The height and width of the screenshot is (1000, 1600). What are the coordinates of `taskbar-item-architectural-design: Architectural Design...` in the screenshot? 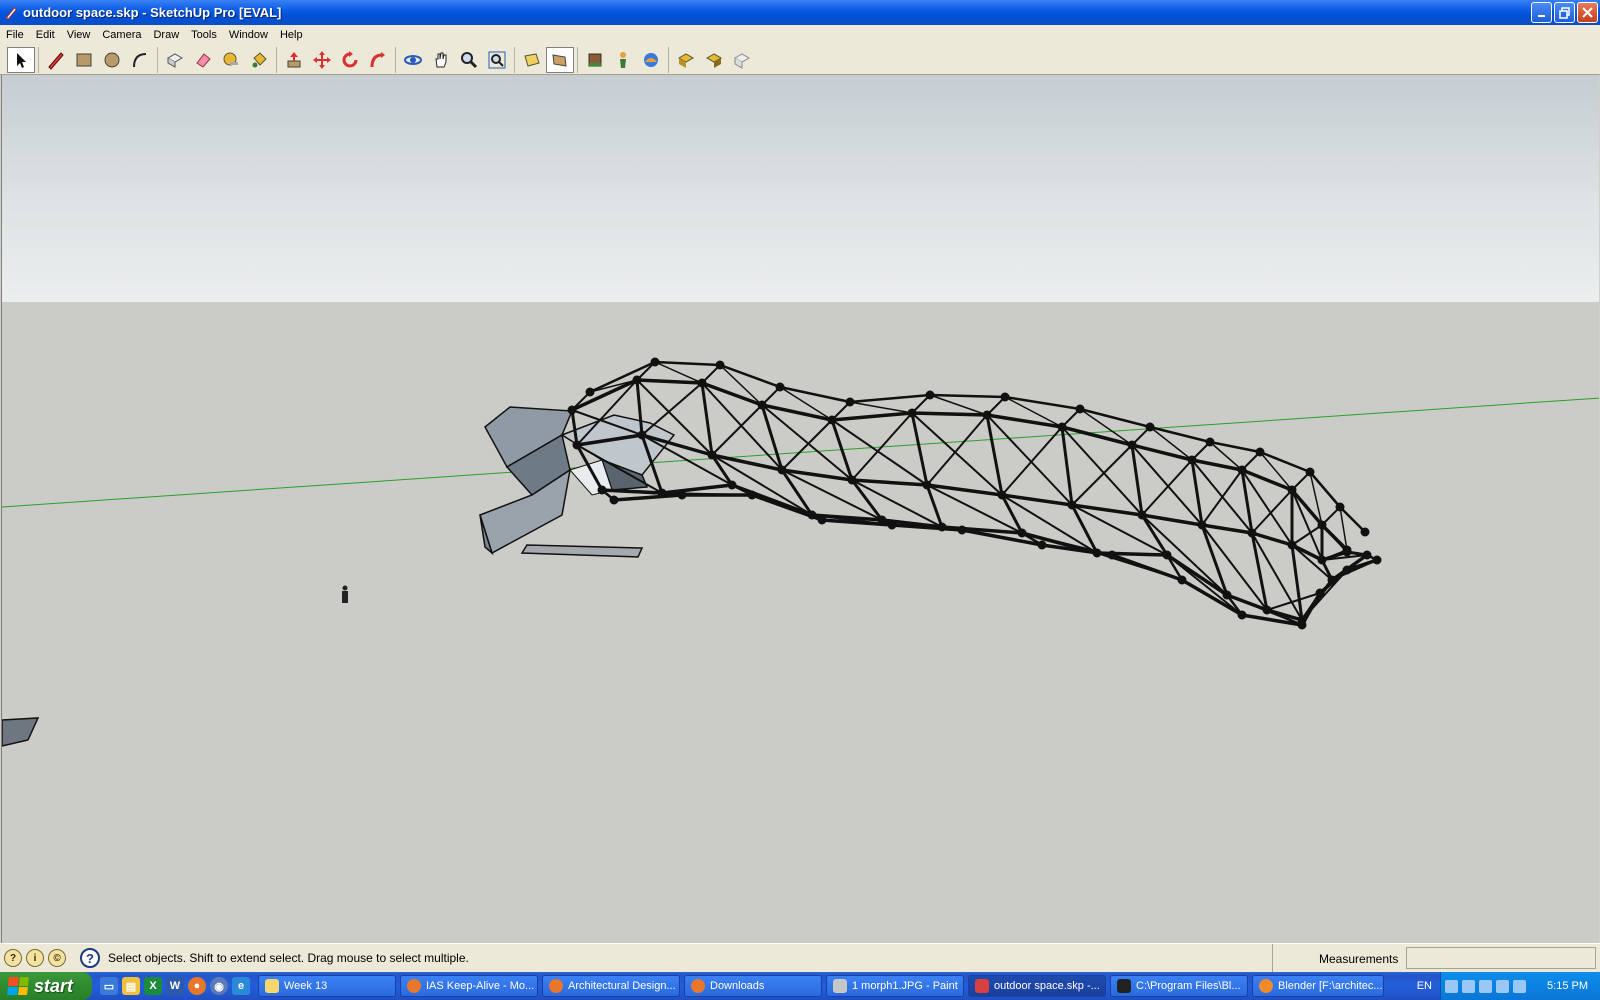 It's located at (611, 986).